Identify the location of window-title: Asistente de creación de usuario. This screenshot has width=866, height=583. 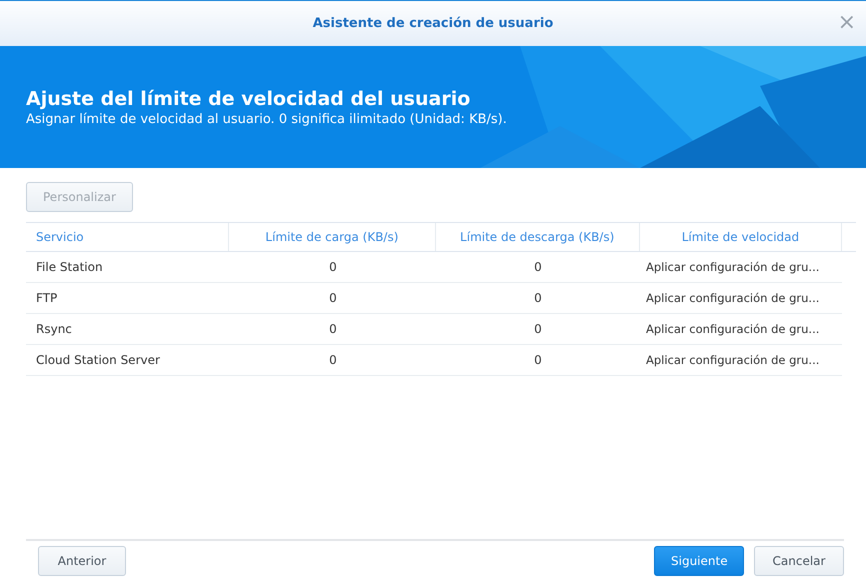
(433, 23).